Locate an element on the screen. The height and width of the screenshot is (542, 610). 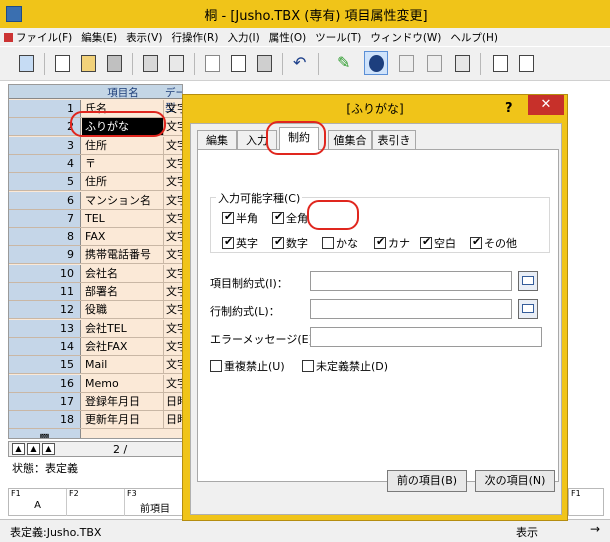
filter-icon is located at coordinates (434, 63).